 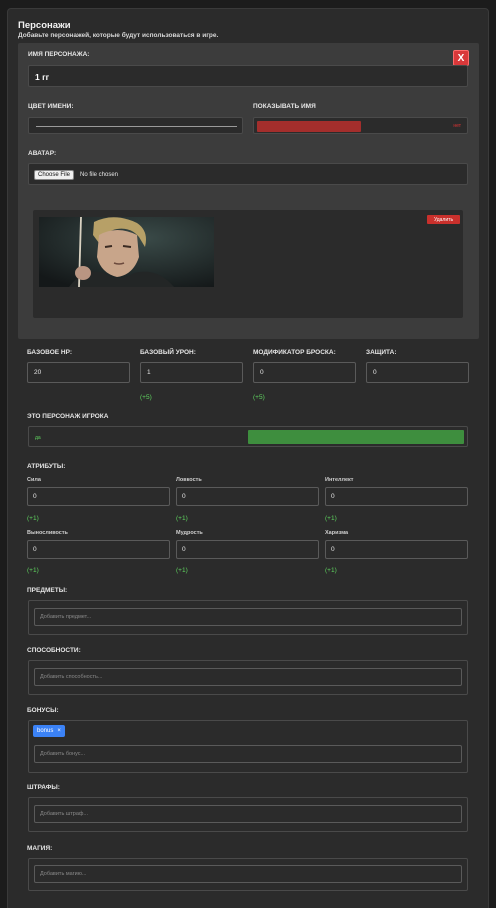 I want to click on show-name-toggle: нет, so click(x=360, y=125).